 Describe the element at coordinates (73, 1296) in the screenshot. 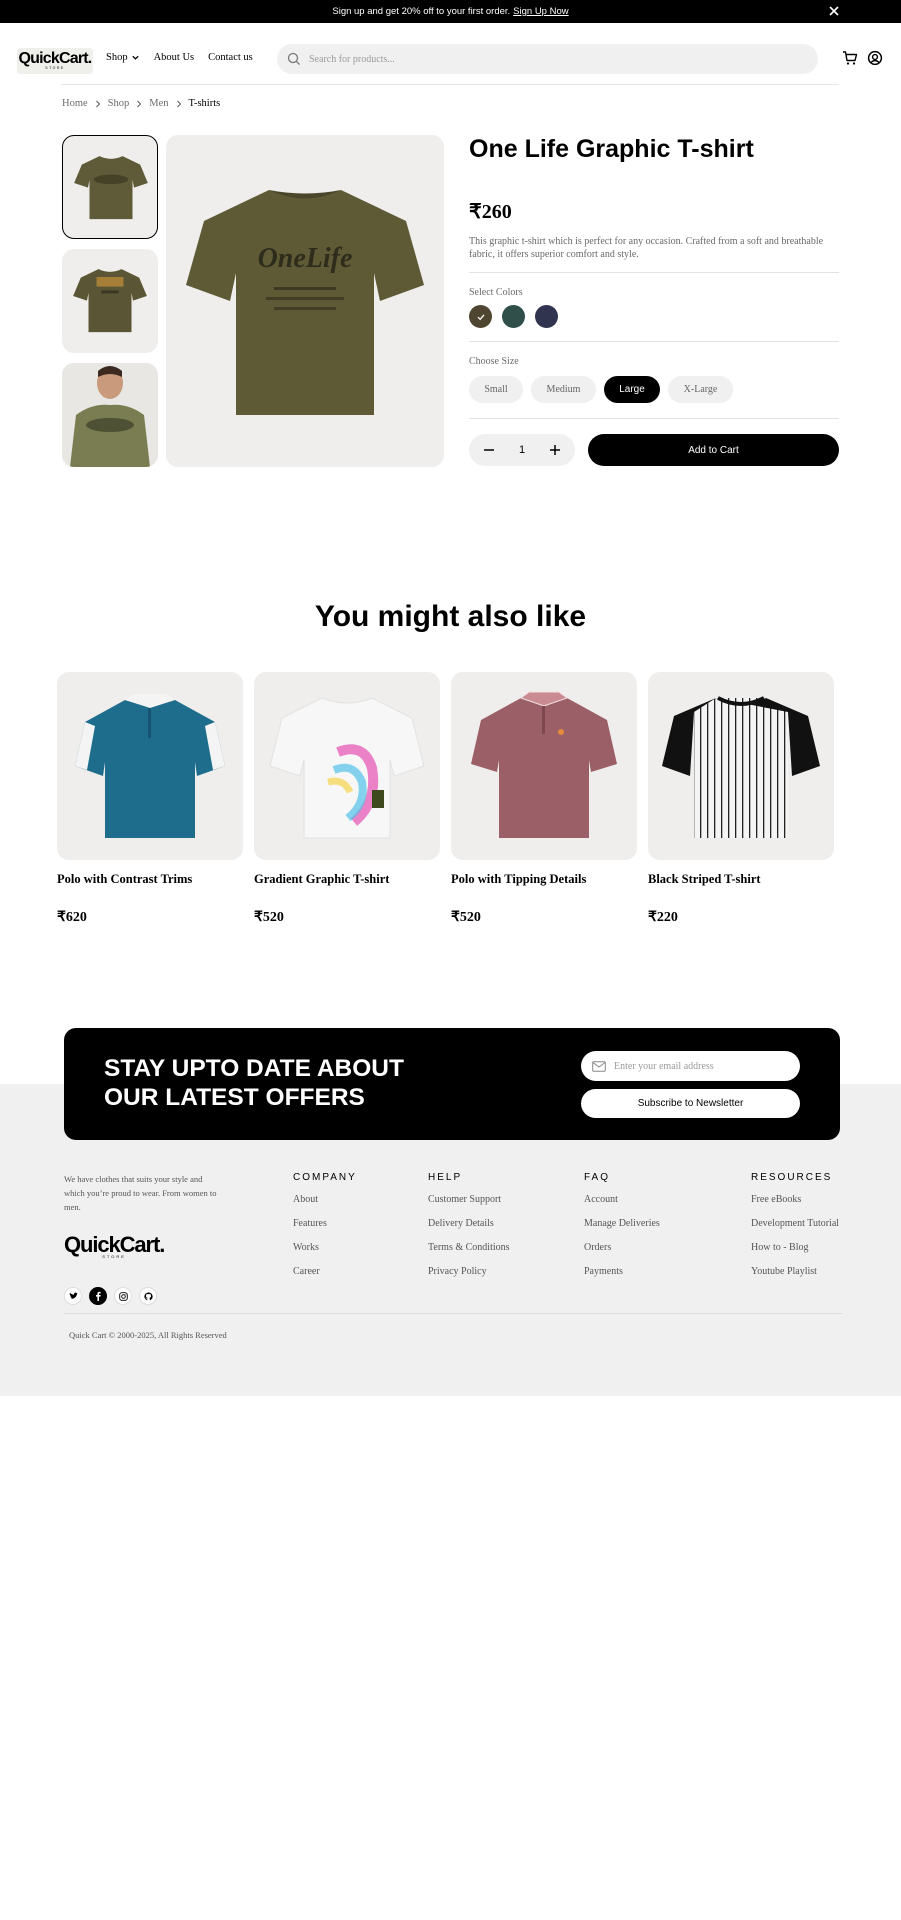

I see `twitter-icon` at that location.